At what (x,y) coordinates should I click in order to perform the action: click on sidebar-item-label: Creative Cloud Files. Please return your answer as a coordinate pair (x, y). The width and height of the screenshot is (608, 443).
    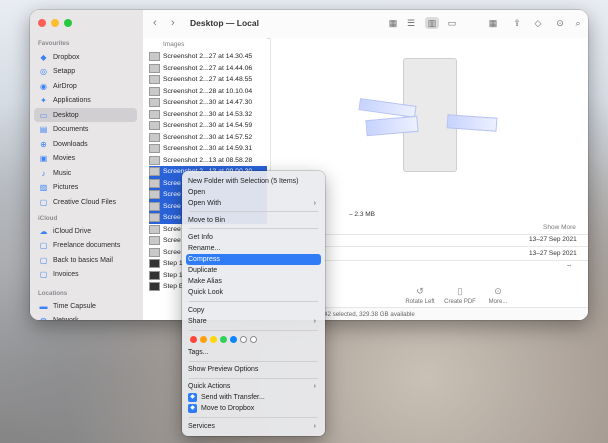
    Looking at the image, I should click on (85, 202).